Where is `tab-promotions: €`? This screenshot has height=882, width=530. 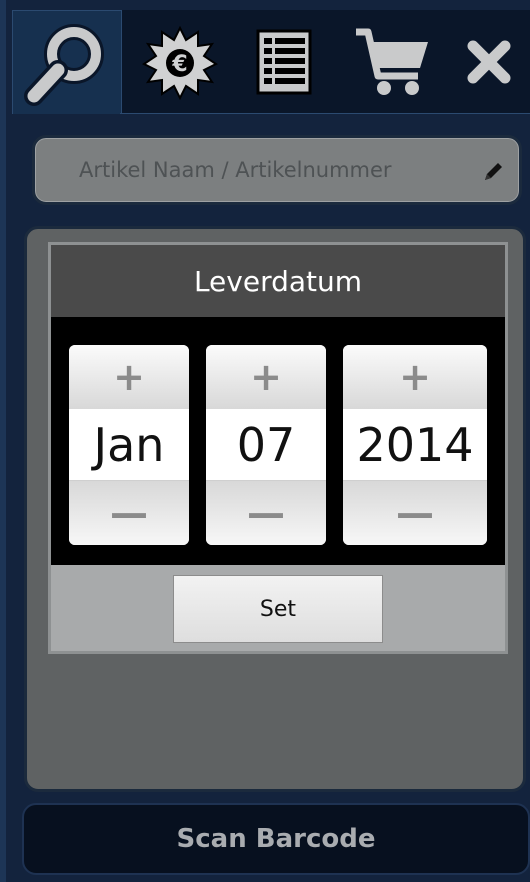
tab-promotions: € is located at coordinates (180, 62).